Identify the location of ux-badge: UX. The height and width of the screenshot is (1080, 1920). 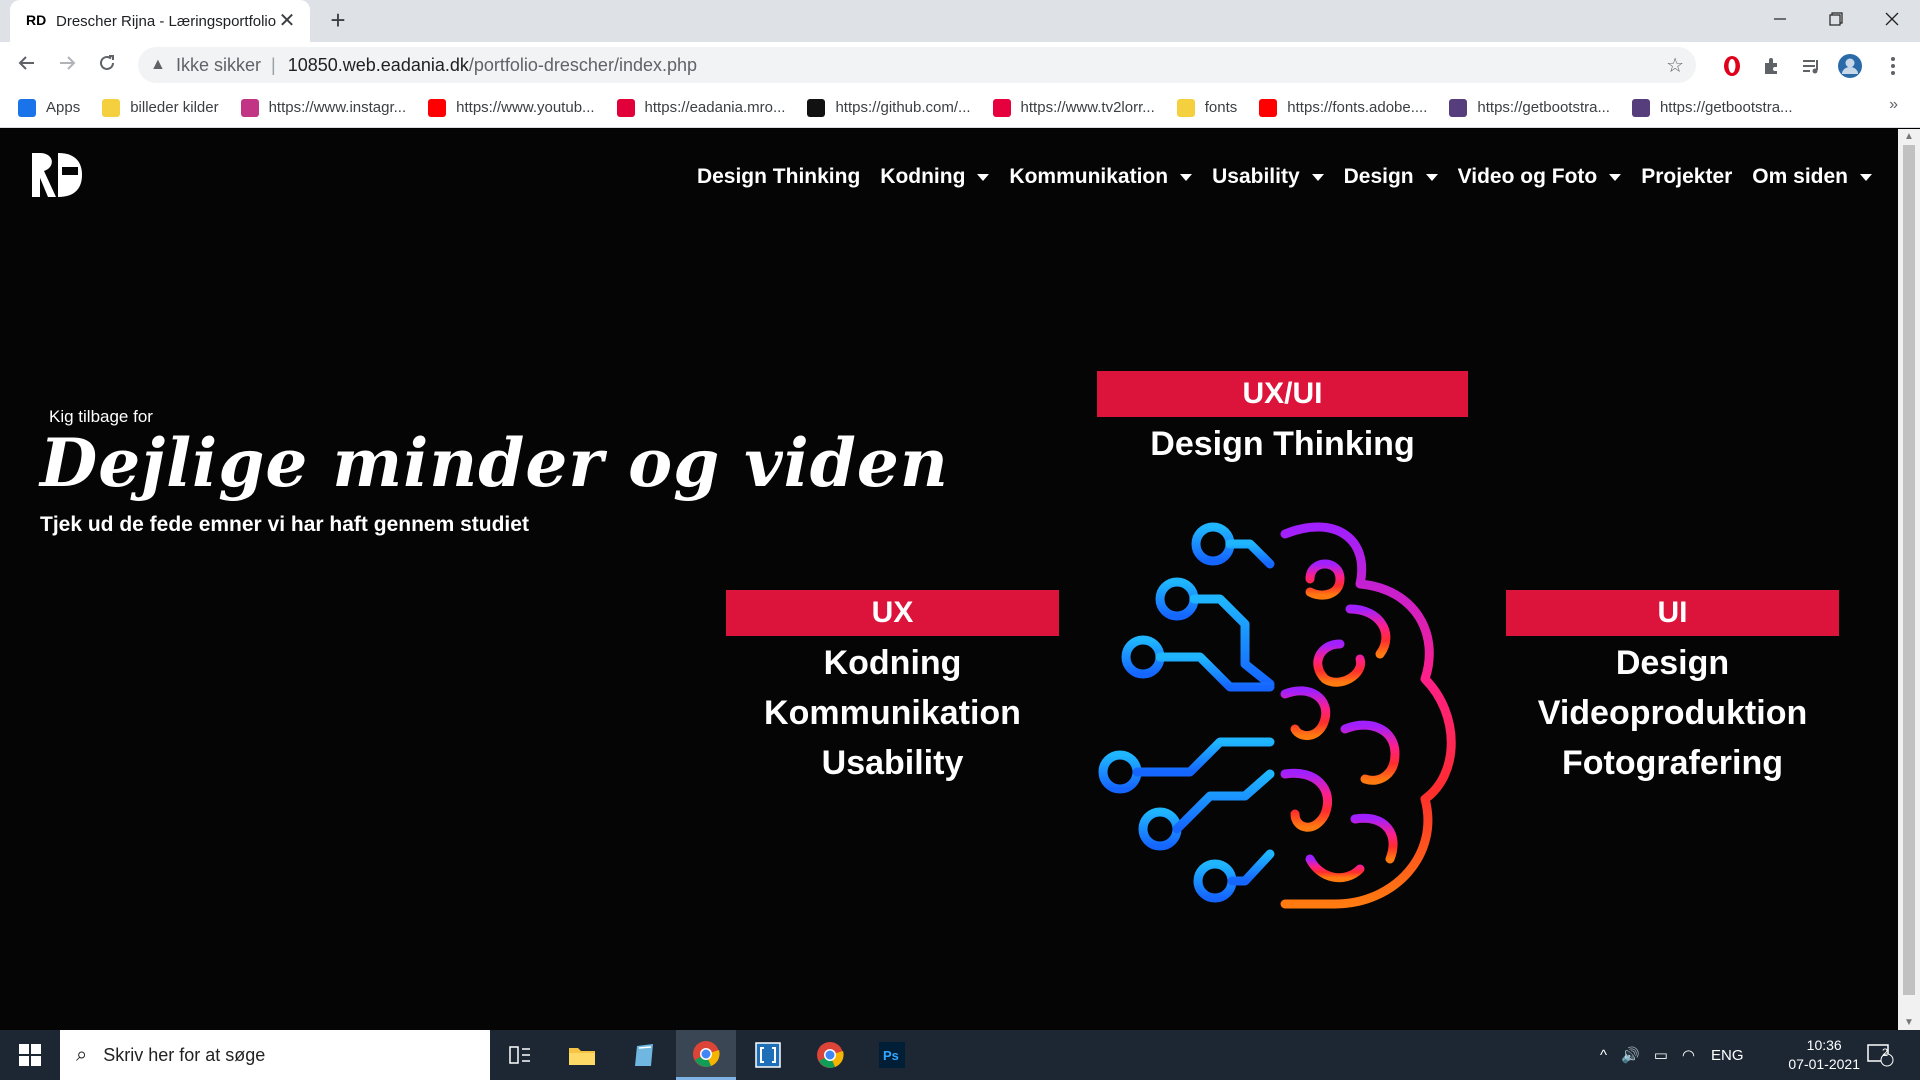
(892, 613).